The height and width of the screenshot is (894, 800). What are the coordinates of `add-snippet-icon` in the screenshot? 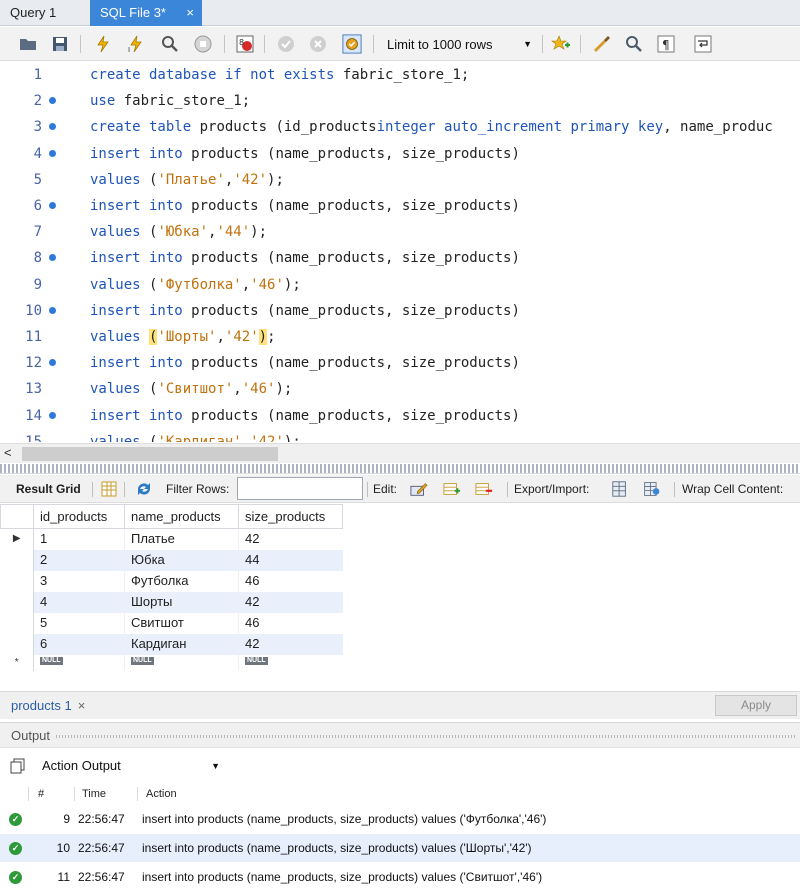 It's located at (561, 44).